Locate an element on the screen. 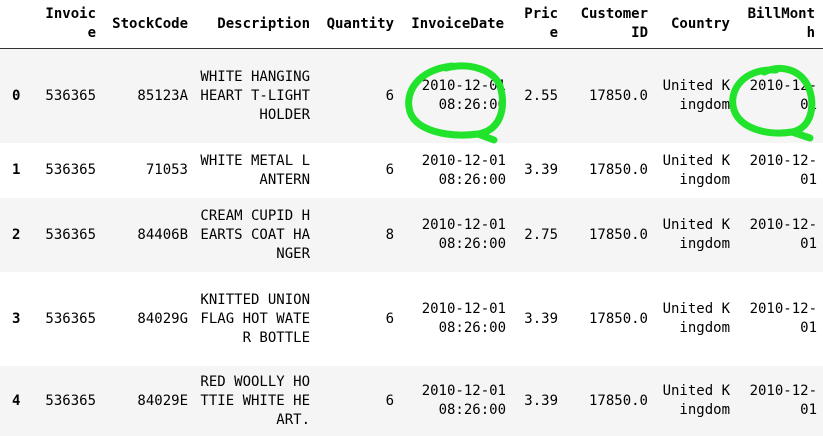 This screenshot has width=823, height=436. row-index: 2 is located at coordinates (16, 234).